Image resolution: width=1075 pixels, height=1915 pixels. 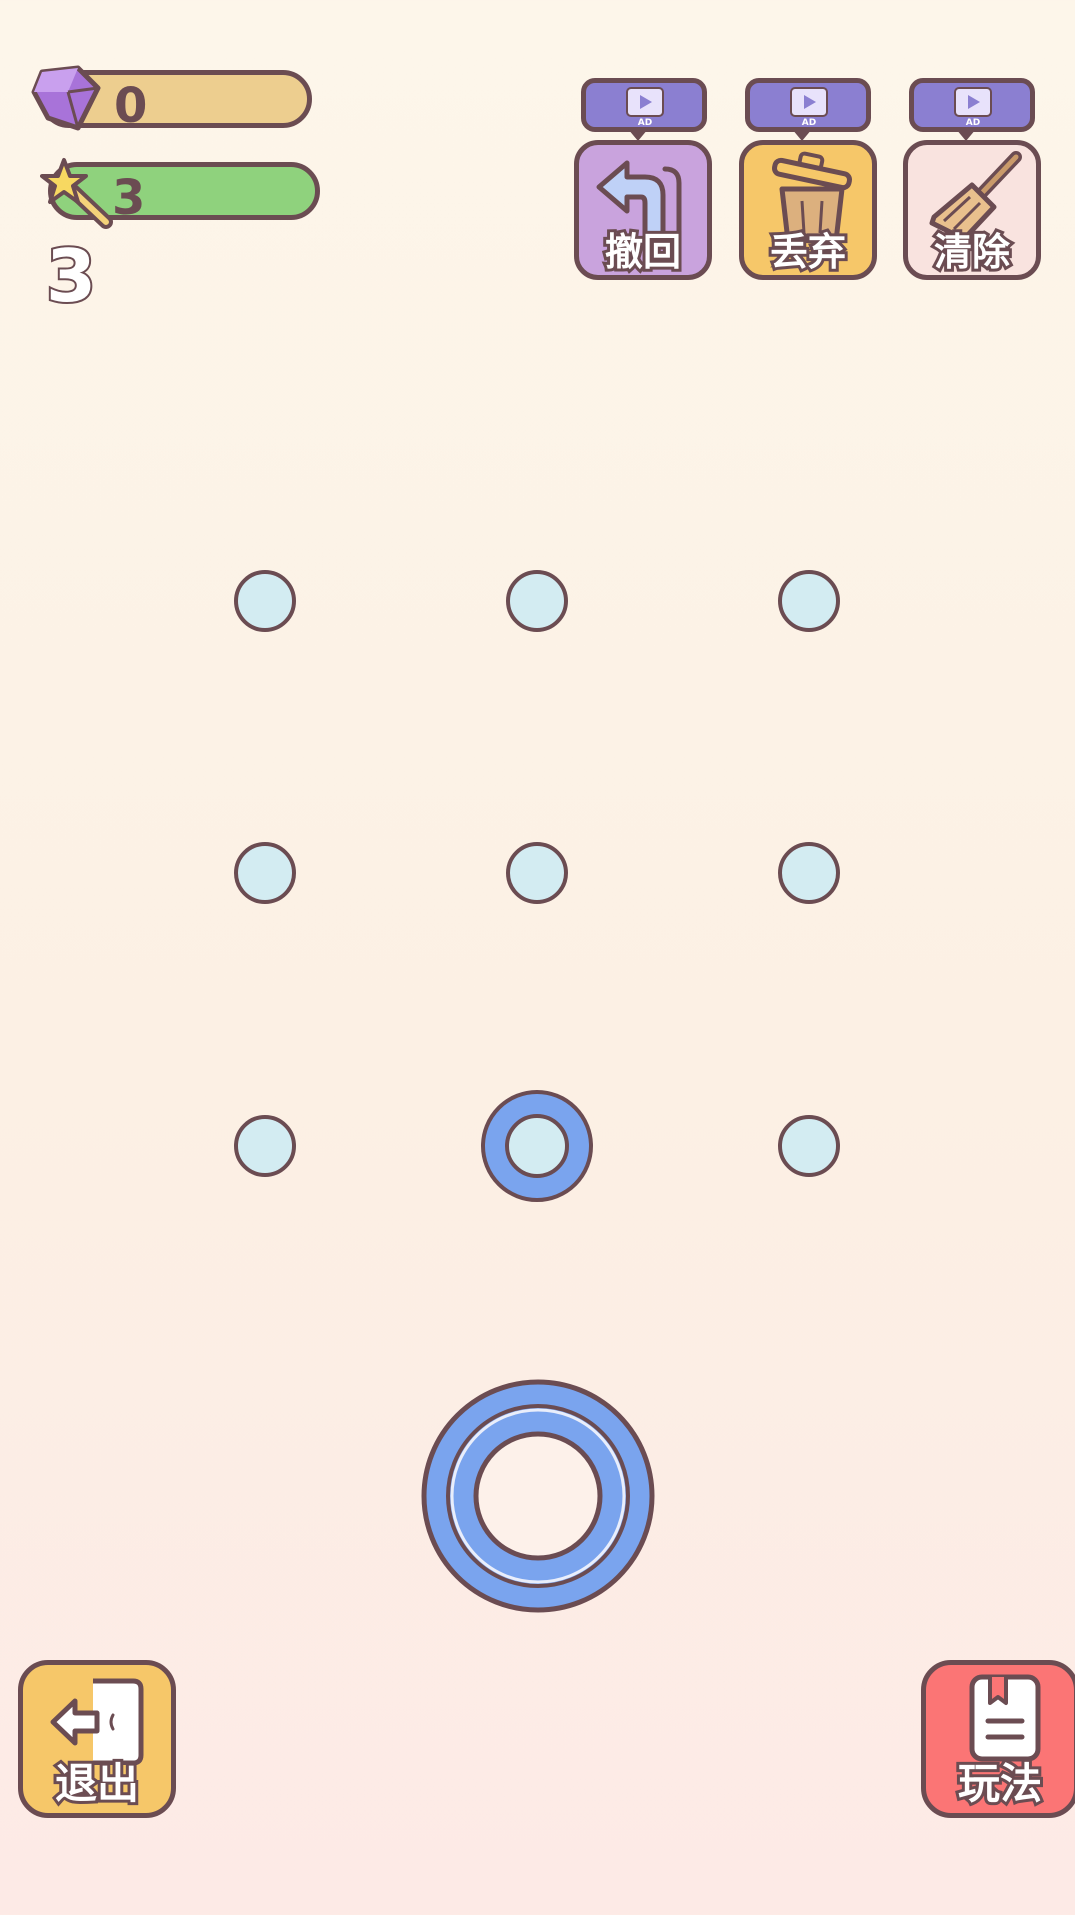 I want to click on board-dot-r3c1, so click(x=265, y=1146).